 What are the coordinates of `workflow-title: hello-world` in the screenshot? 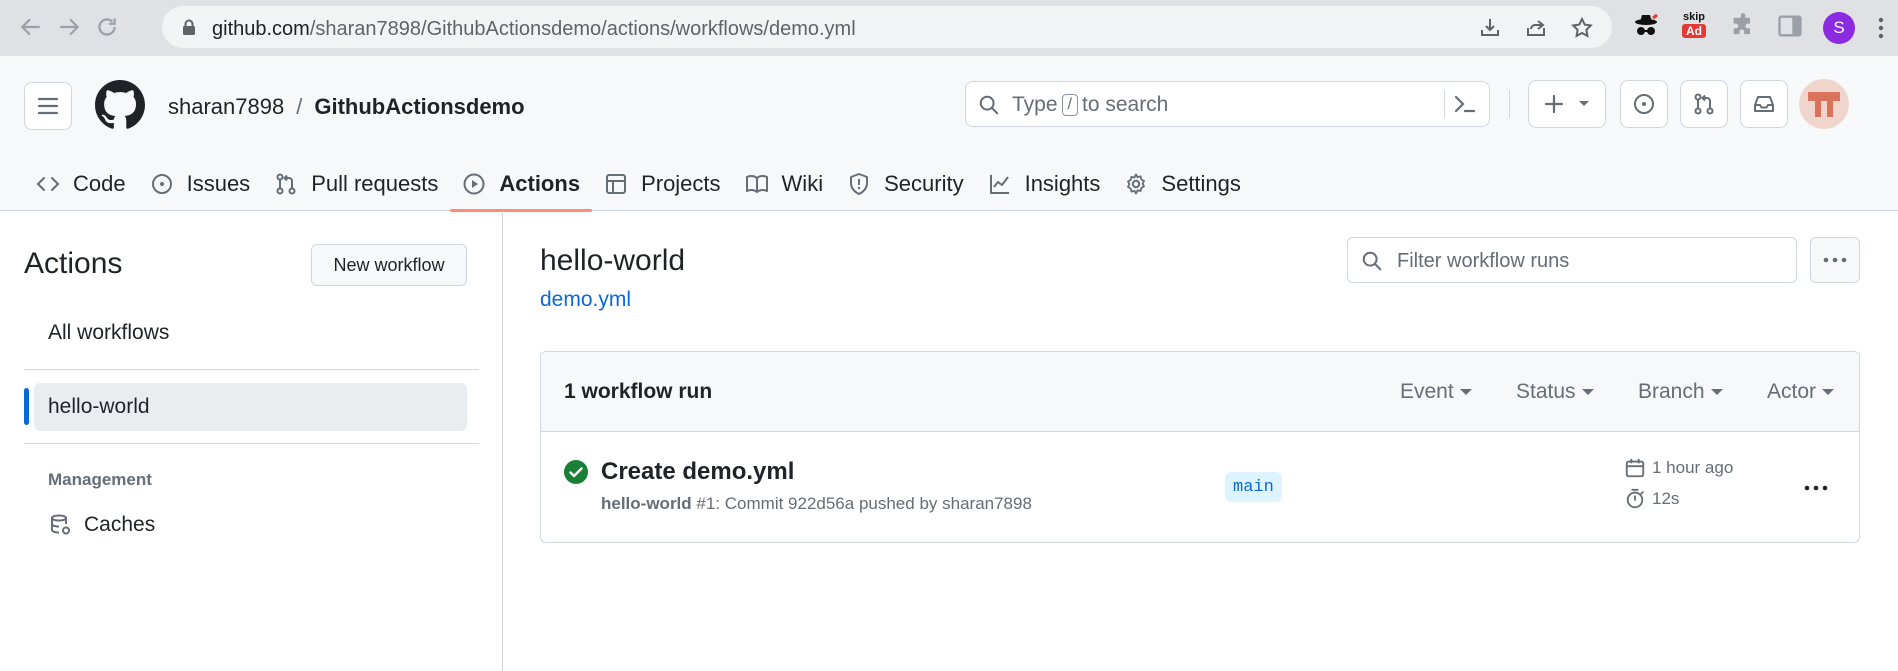 It's located at (613, 260).